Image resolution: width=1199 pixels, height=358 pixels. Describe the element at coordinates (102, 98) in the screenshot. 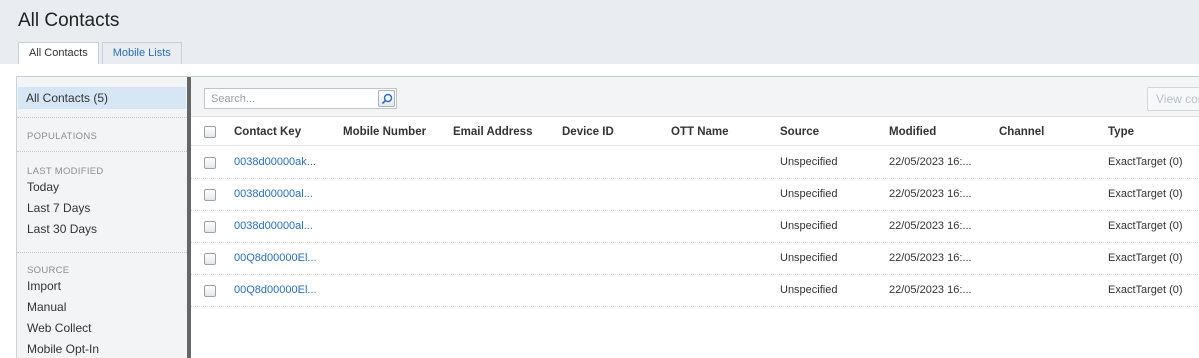

I see `sidebar-item-all-contacts: All Contacts (5)` at that location.